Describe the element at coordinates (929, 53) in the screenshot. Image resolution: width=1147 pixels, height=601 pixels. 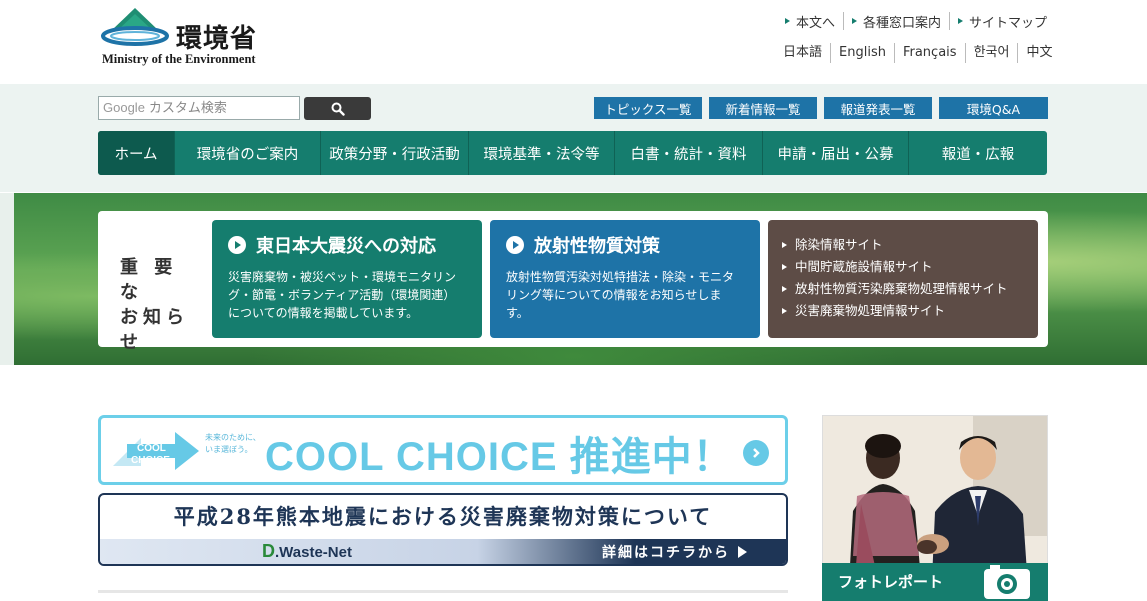
I see `lang-french: Français` at that location.